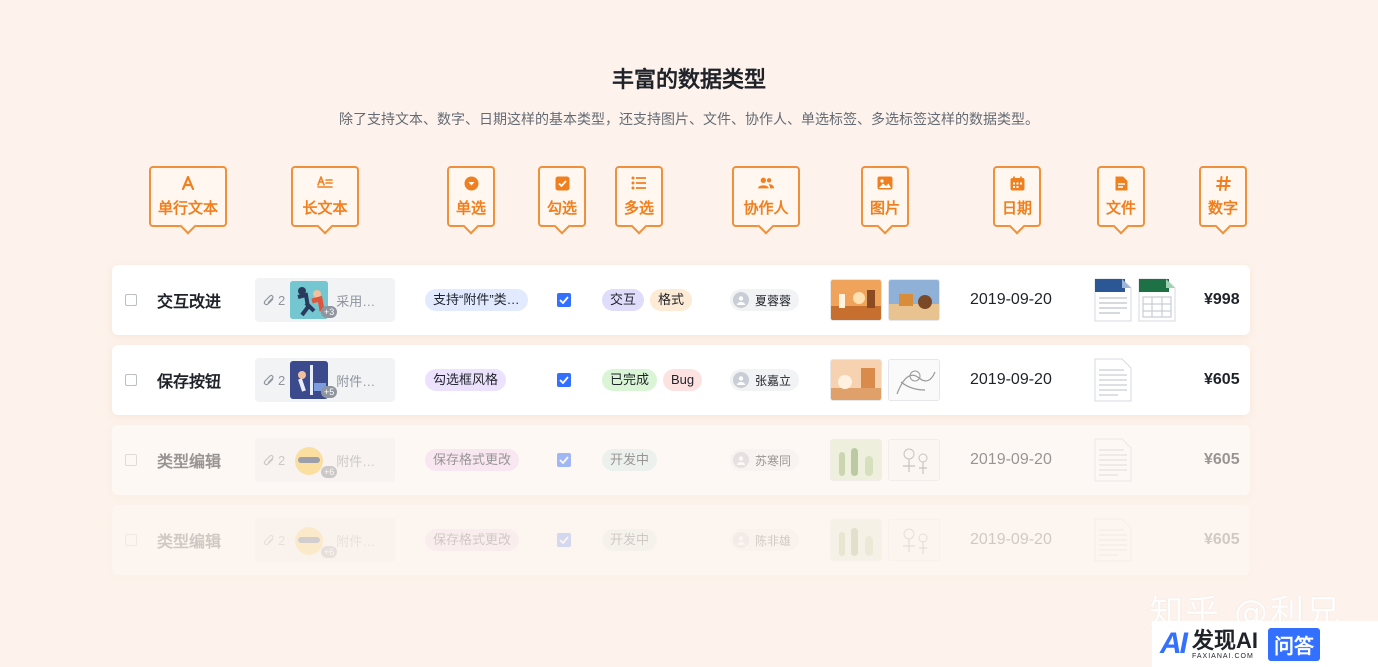  I want to click on field-type-single-select: 单选, so click(471, 196).